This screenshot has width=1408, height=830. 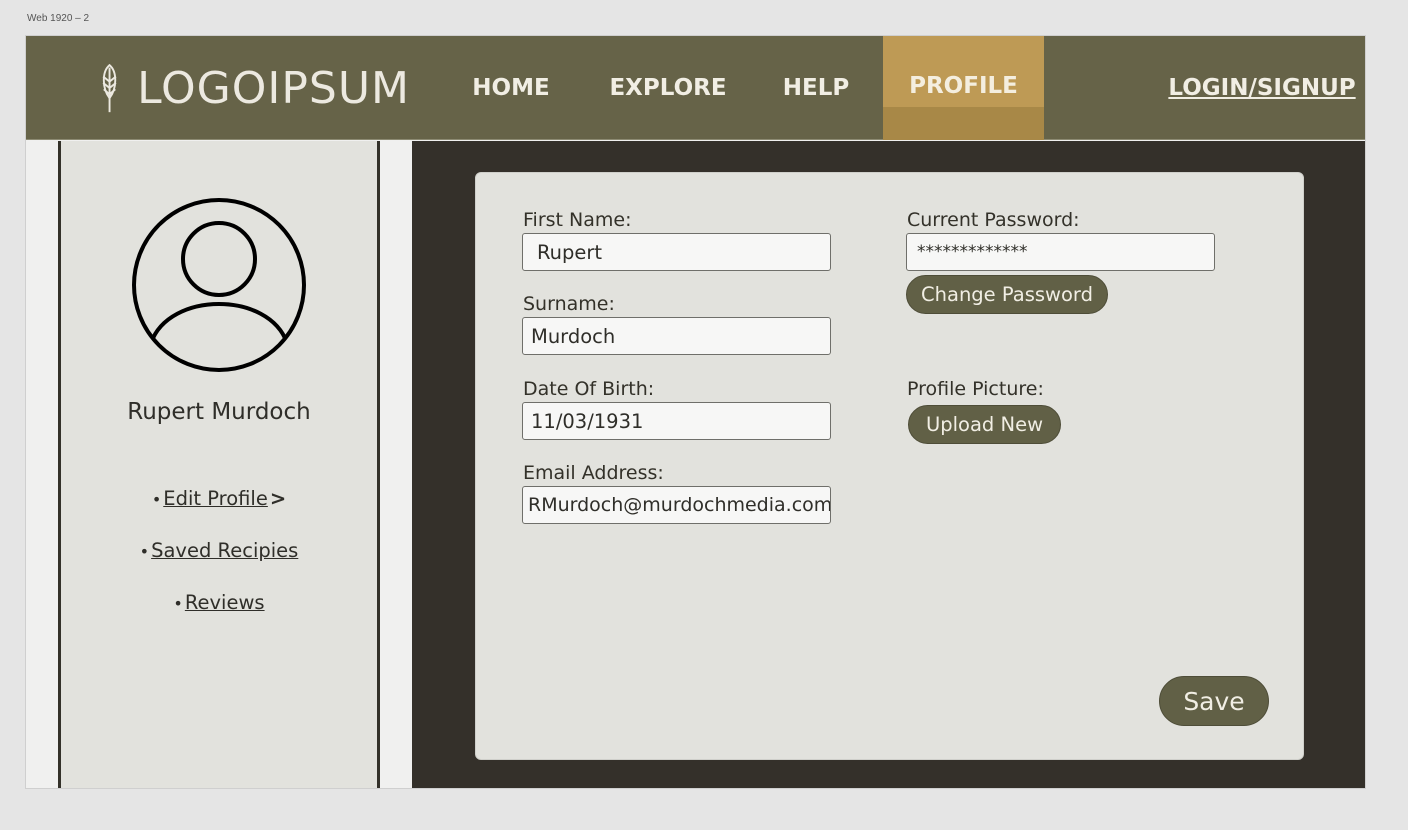 What do you see at coordinates (975, 389) in the screenshot?
I see `profile-picture-label: Profile Picture:` at bounding box center [975, 389].